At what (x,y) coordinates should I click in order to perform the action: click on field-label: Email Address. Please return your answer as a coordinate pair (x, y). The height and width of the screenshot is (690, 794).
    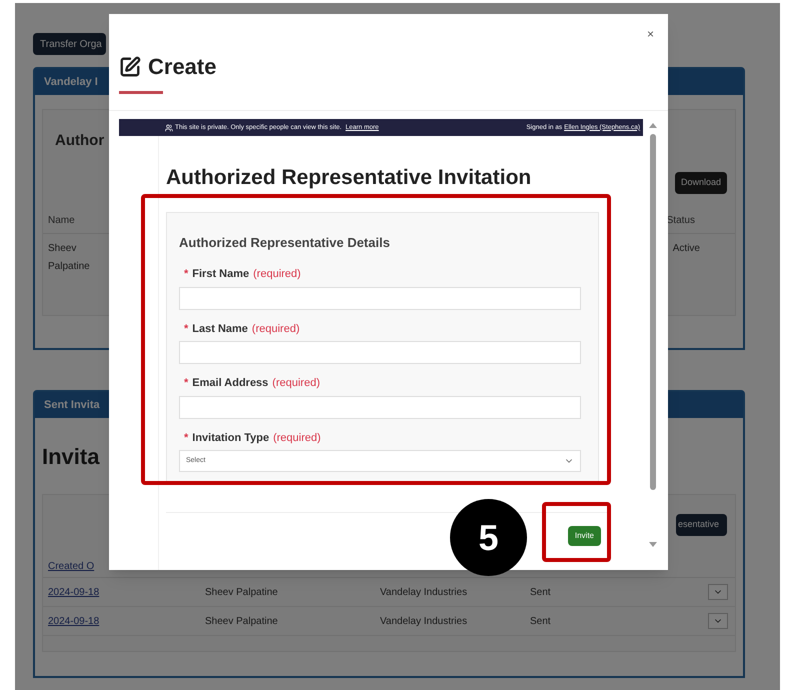
    Looking at the image, I should click on (230, 383).